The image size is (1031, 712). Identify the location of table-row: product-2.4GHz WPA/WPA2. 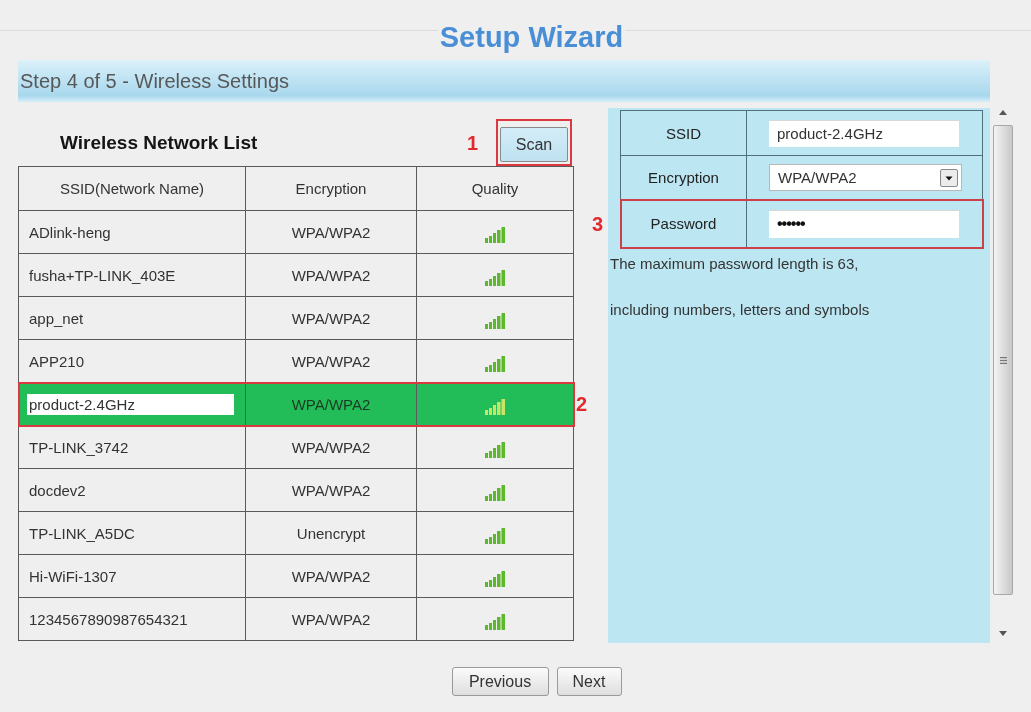
(296, 404).